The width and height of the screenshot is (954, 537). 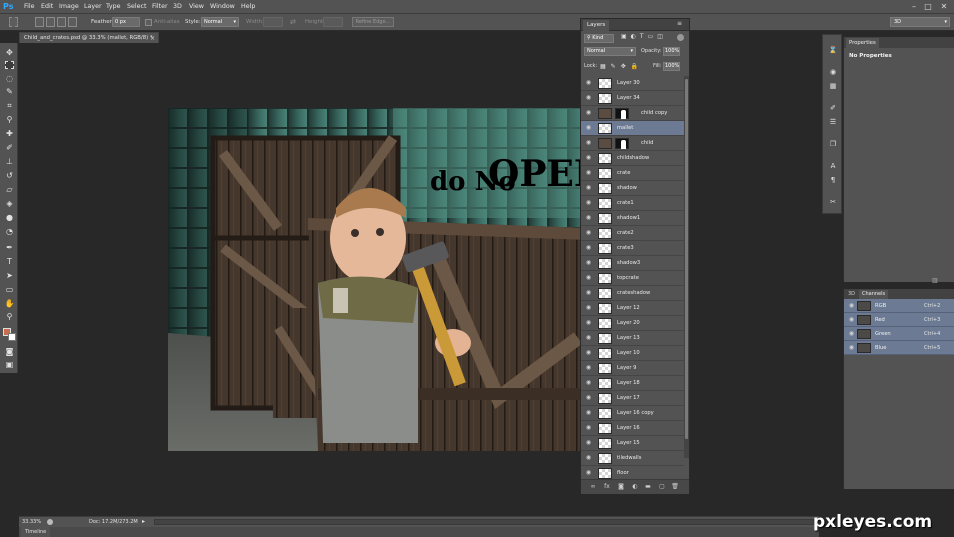 I want to click on timeline-tab: Timeline, so click(x=36, y=532).